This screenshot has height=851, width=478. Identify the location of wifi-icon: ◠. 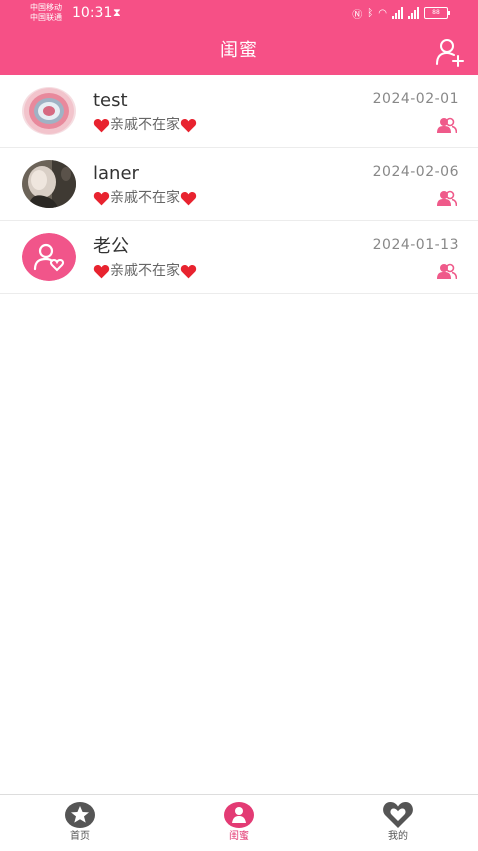
(382, 13).